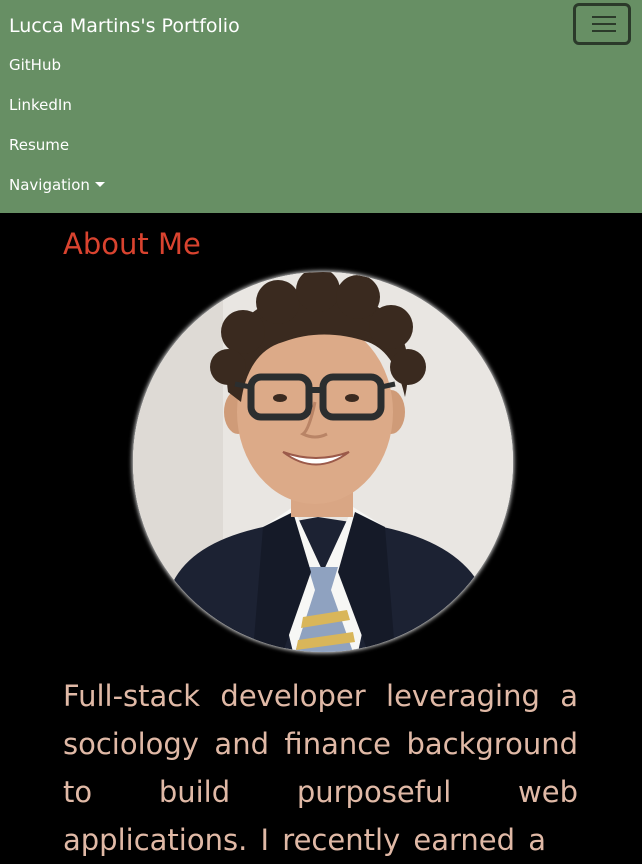 The image size is (642, 864). Describe the element at coordinates (39, 145) in the screenshot. I see `nav-link-resume: Resume` at that location.